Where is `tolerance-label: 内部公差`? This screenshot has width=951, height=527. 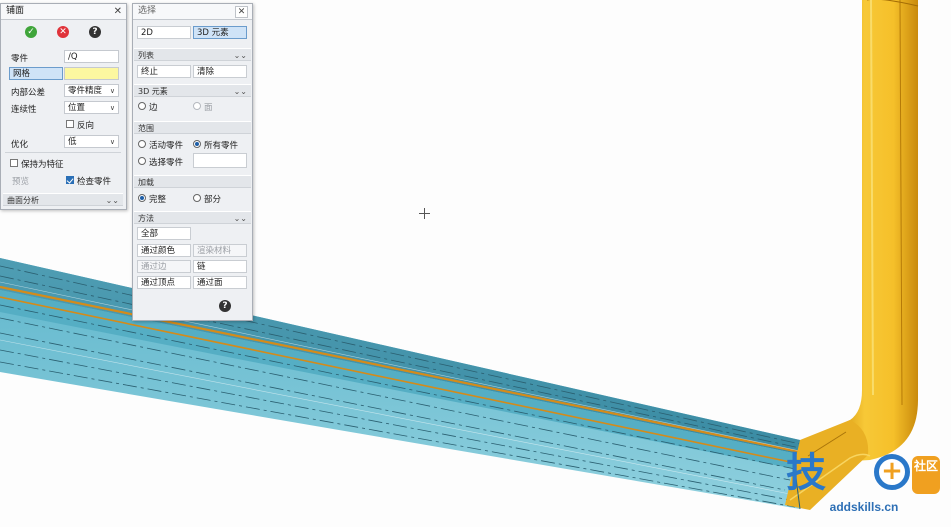 tolerance-label: 内部公差 is located at coordinates (28, 93).